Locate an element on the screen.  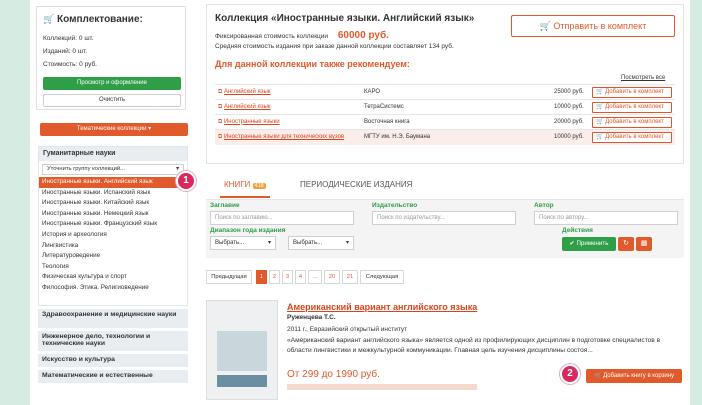
thematic-collections-button: Тематические коллекции ▾ is located at coordinates (114, 129).